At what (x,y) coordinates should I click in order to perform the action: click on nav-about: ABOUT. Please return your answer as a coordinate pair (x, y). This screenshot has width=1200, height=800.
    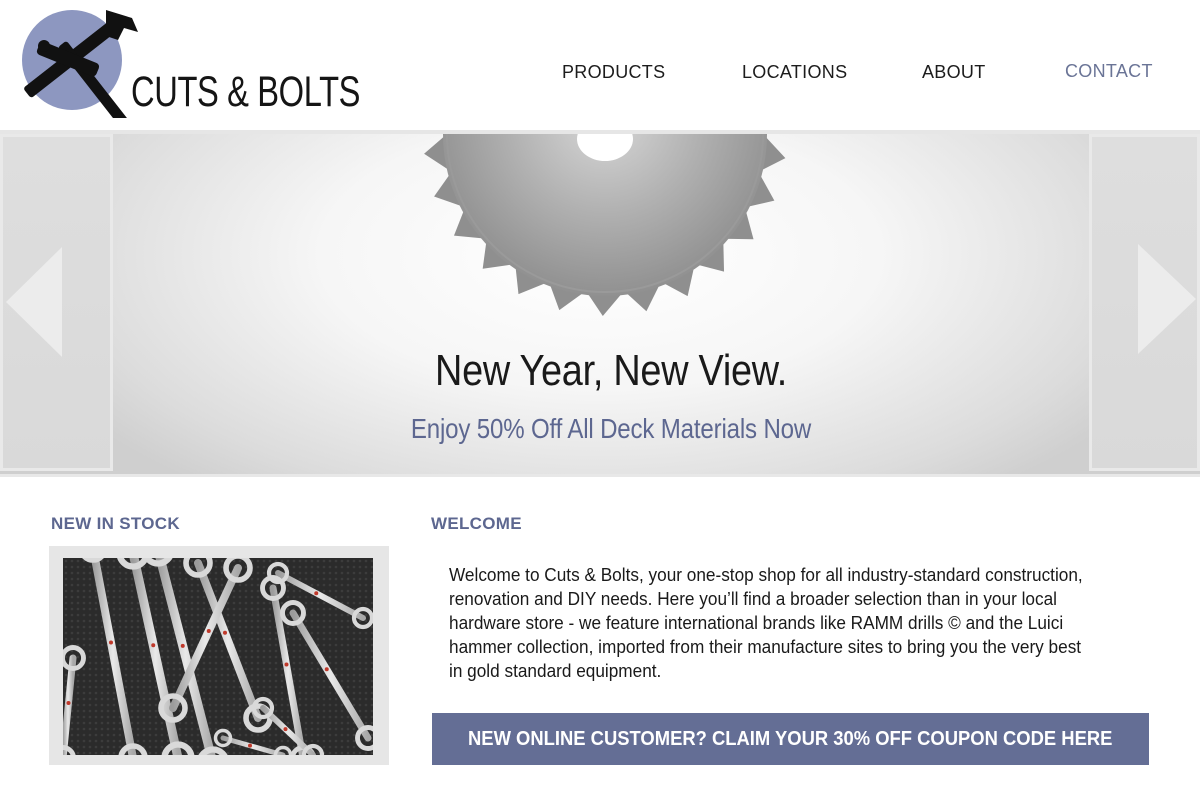
    Looking at the image, I should click on (954, 72).